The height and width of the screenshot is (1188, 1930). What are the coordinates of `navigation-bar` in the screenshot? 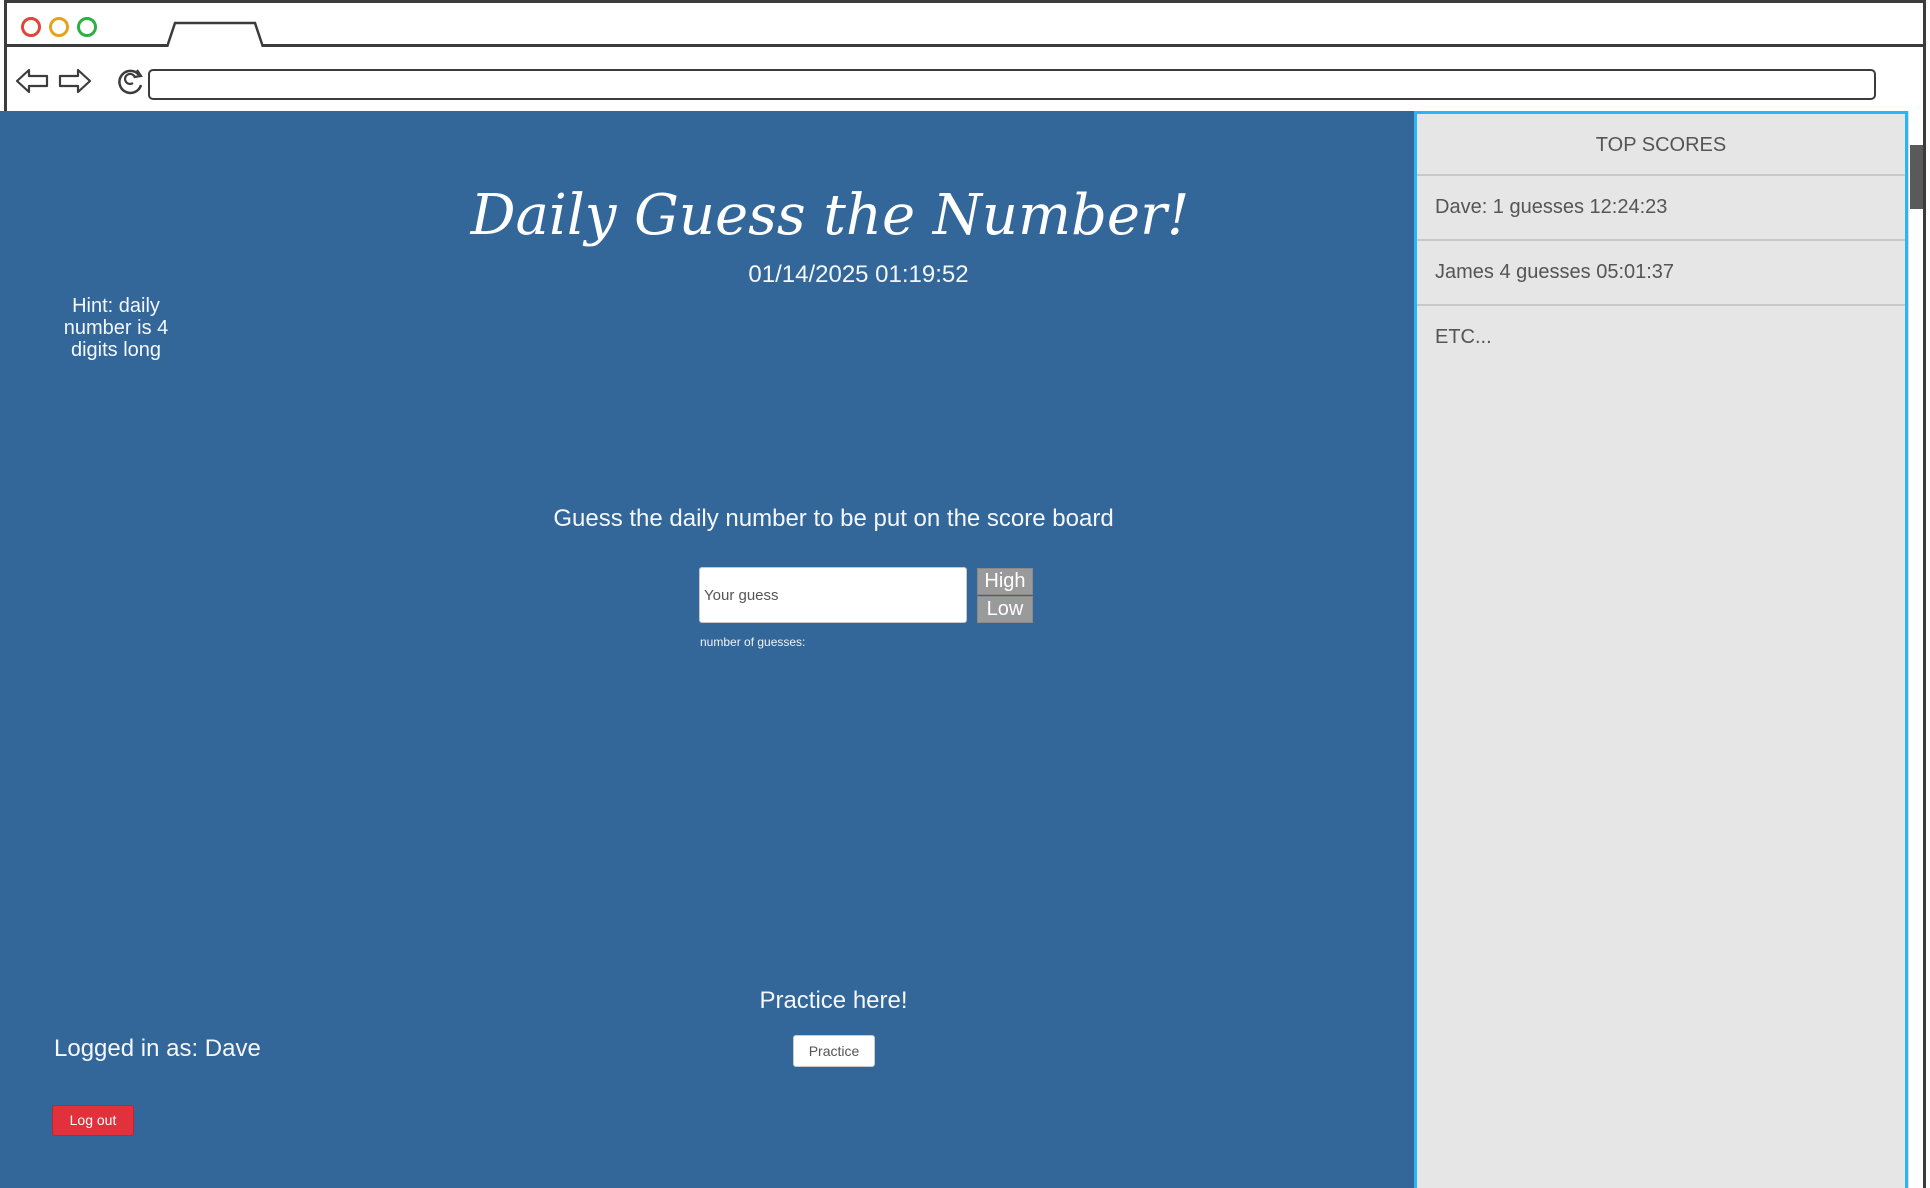 It's located at (965, 80).